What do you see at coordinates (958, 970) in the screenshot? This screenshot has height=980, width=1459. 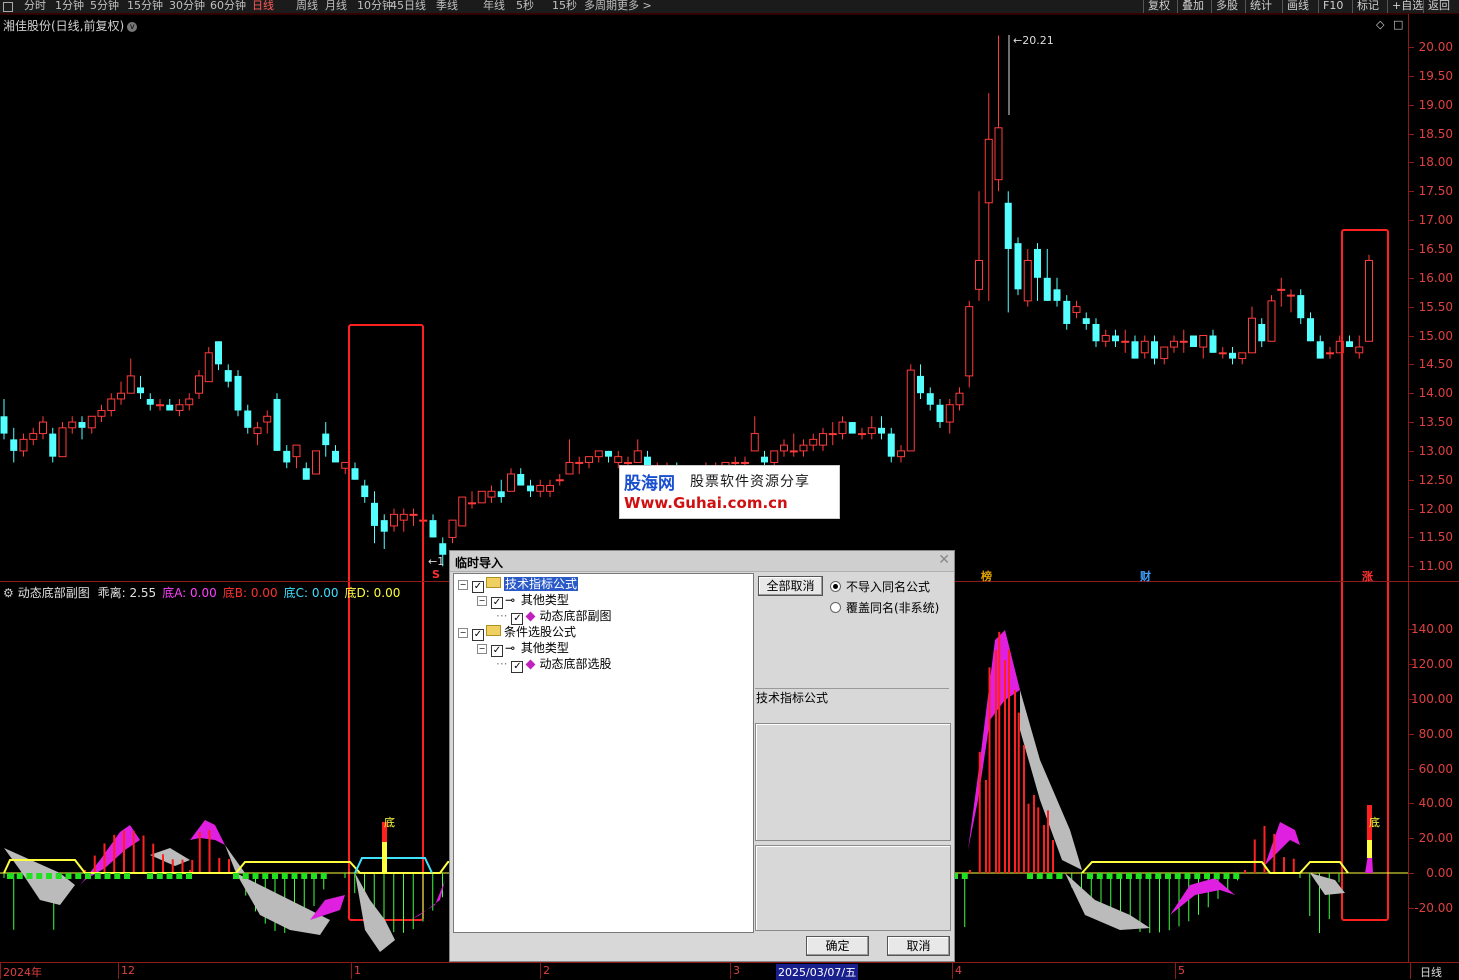 I see `date-label: 4` at bounding box center [958, 970].